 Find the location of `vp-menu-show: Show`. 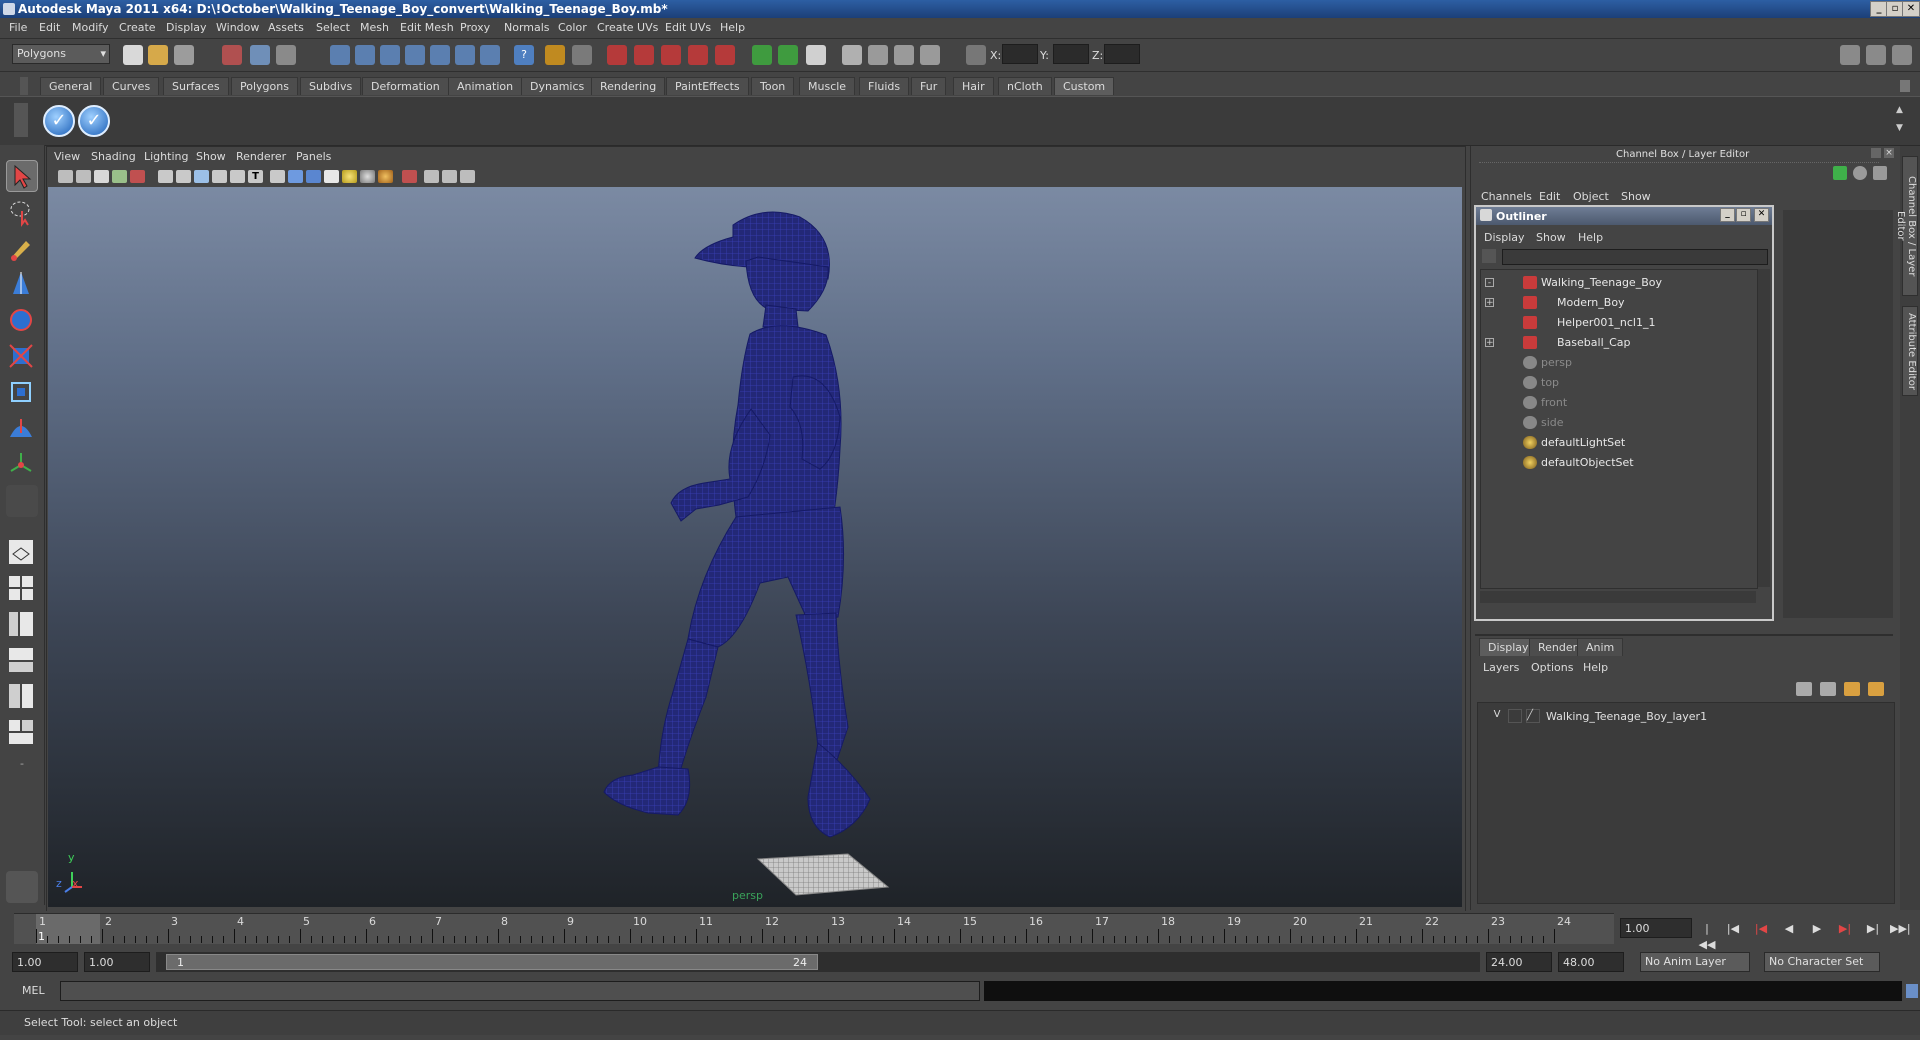

vp-menu-show: Show is located at coordinates (211, 156).